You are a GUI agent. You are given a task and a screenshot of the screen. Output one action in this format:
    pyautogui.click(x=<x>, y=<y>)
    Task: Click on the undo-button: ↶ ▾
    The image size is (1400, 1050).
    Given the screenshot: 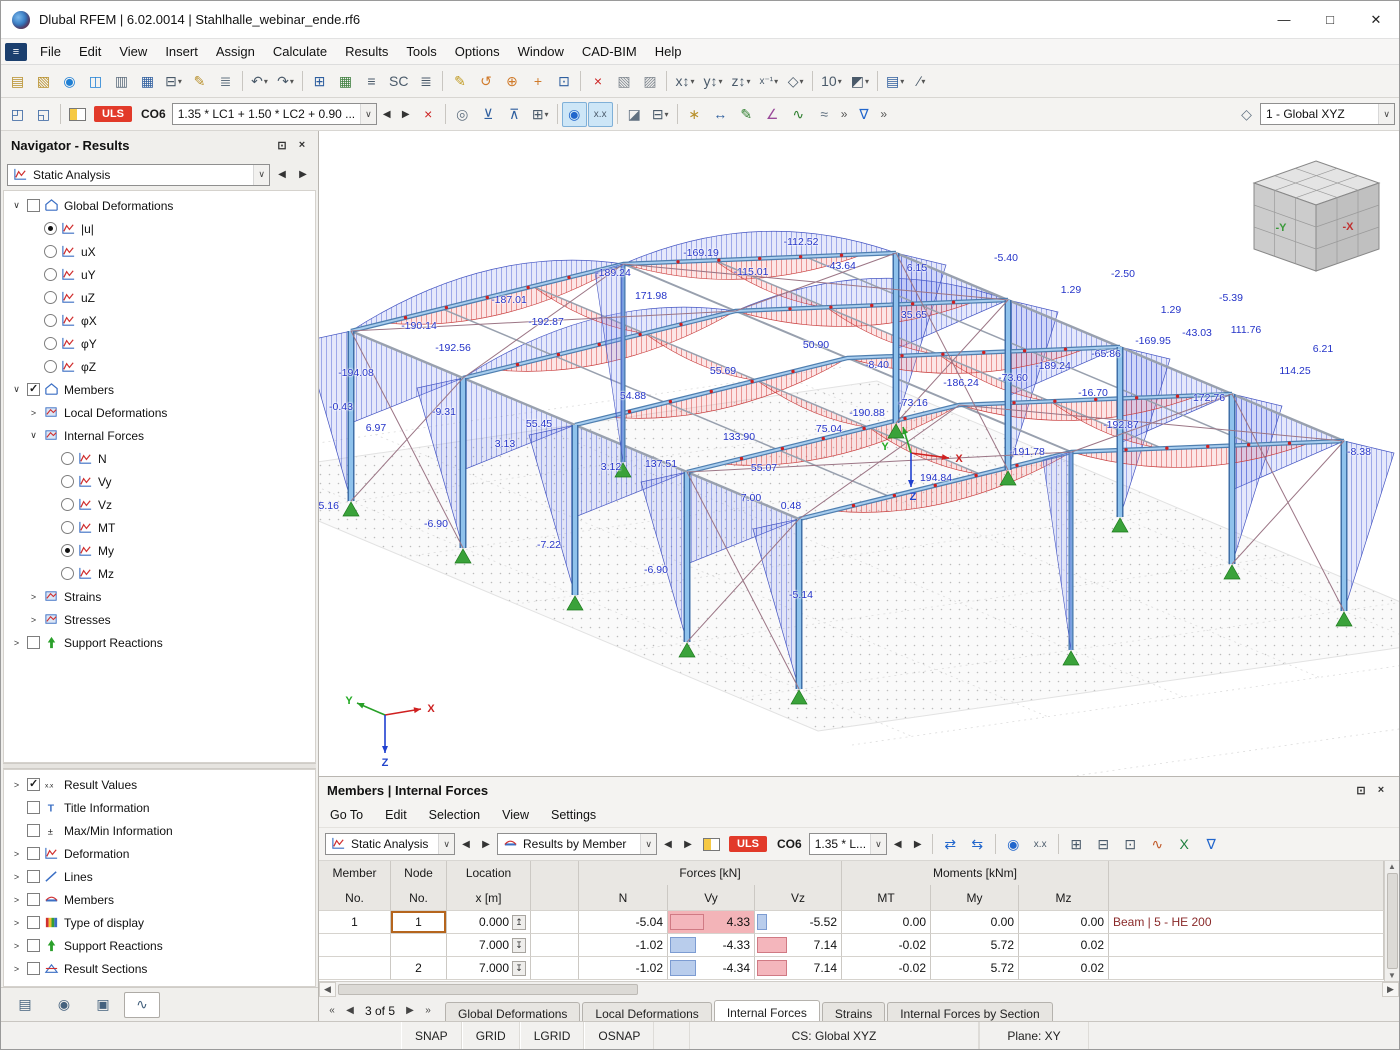 What is the action you would take?
    pyautogui.click(x=259, y=81)
    